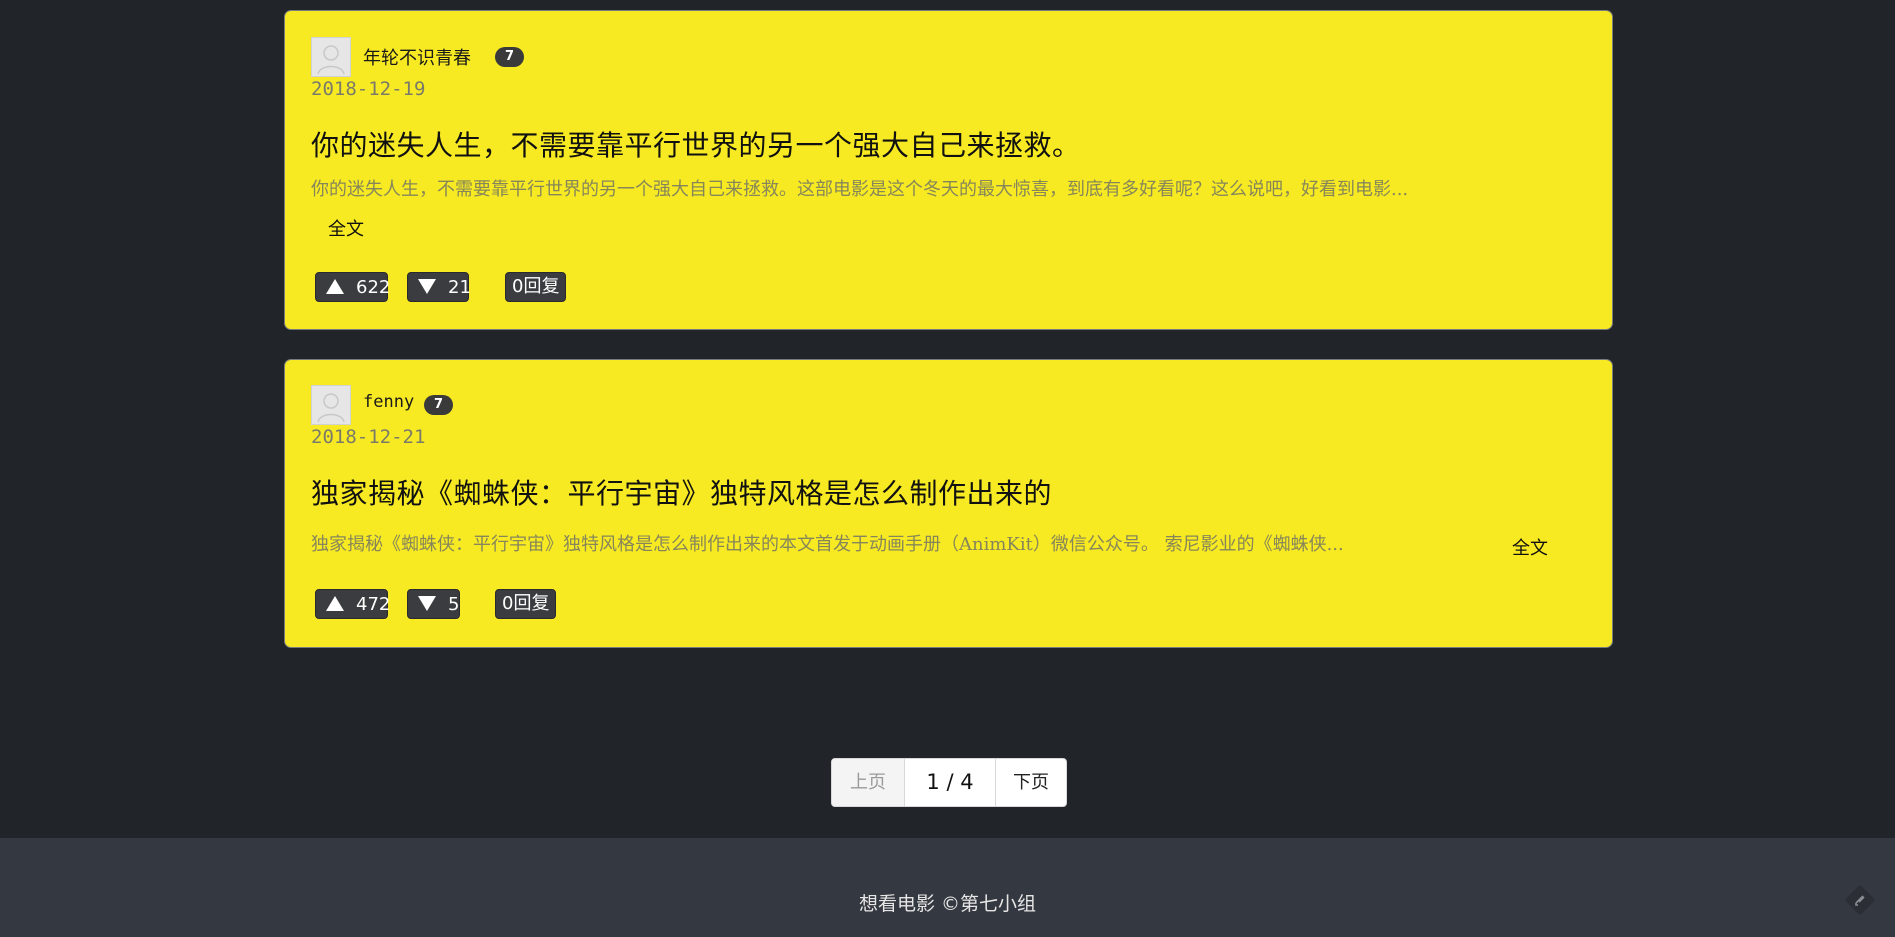 The width and height of the screenshot is (1895, 937). Describe the element at coordinates (454, 604) in the screenshot. I see `downvote-count: 5` at that location.